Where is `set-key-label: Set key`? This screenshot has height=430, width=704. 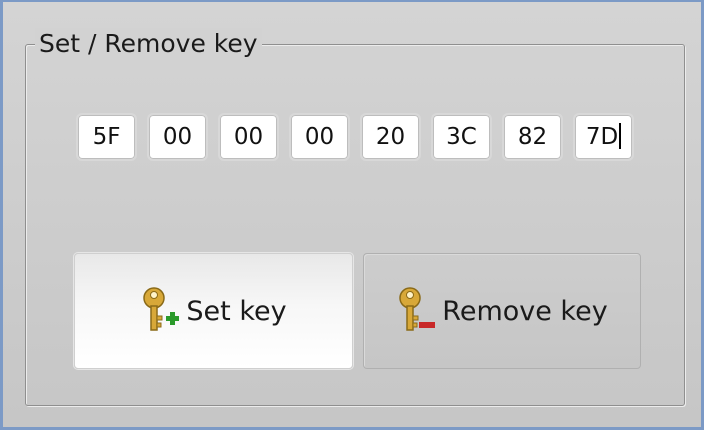 set-key-label: Set key is located at coordinates (236, 311).